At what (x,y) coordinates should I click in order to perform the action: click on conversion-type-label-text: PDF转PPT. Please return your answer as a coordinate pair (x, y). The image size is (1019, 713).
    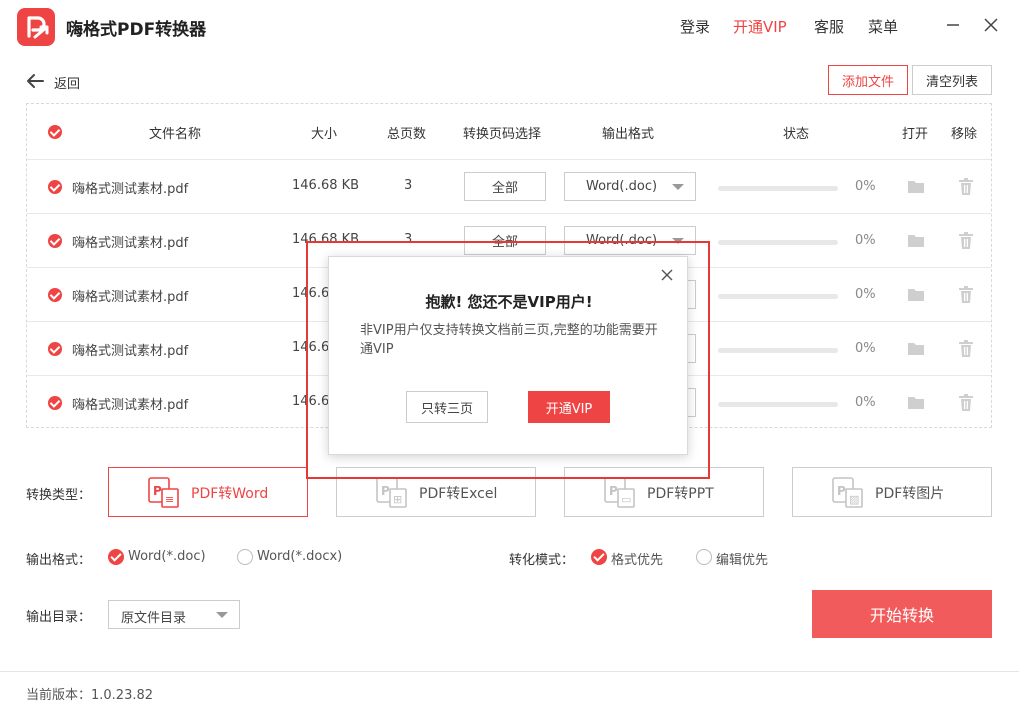
    Looking at the image, I should click on (680, 494).